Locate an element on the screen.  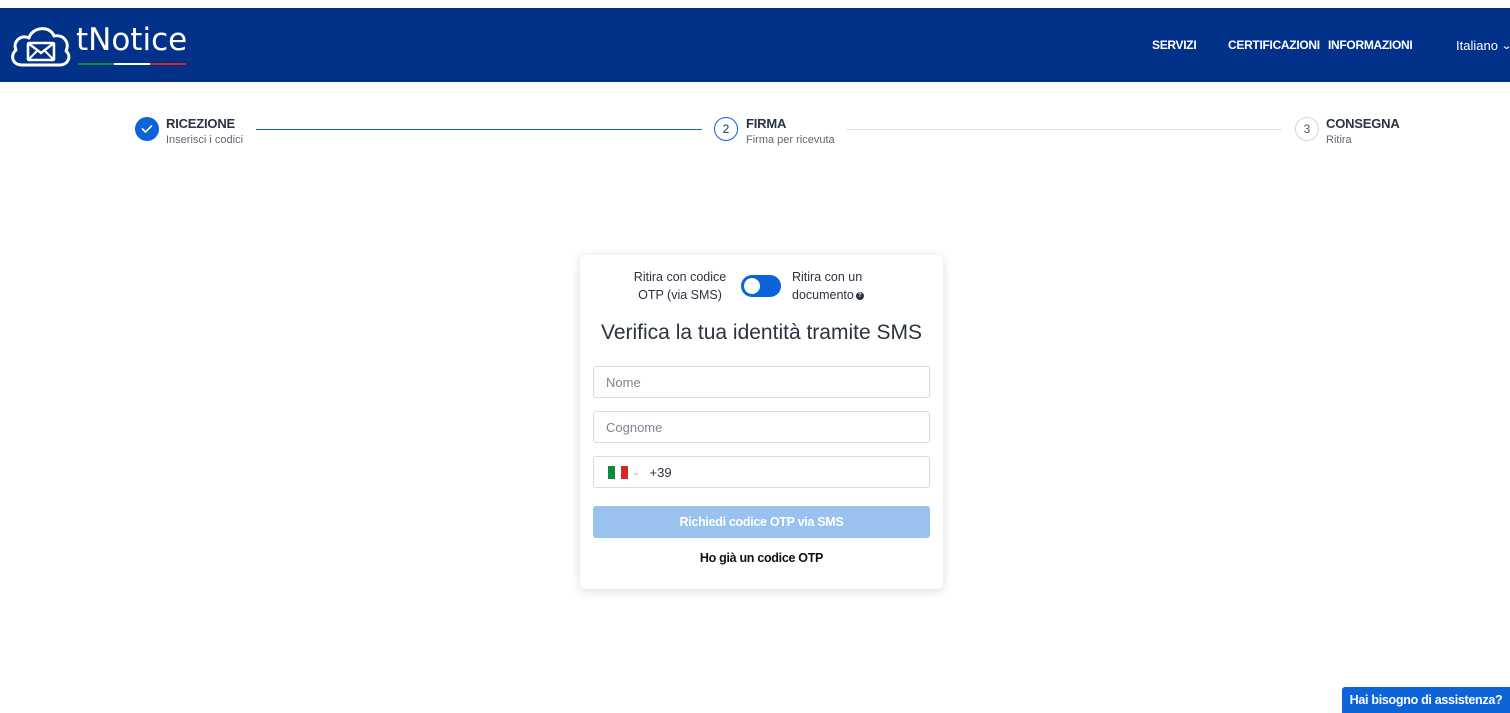
step-3-number: 3 is located at coordinates (1307, 129).